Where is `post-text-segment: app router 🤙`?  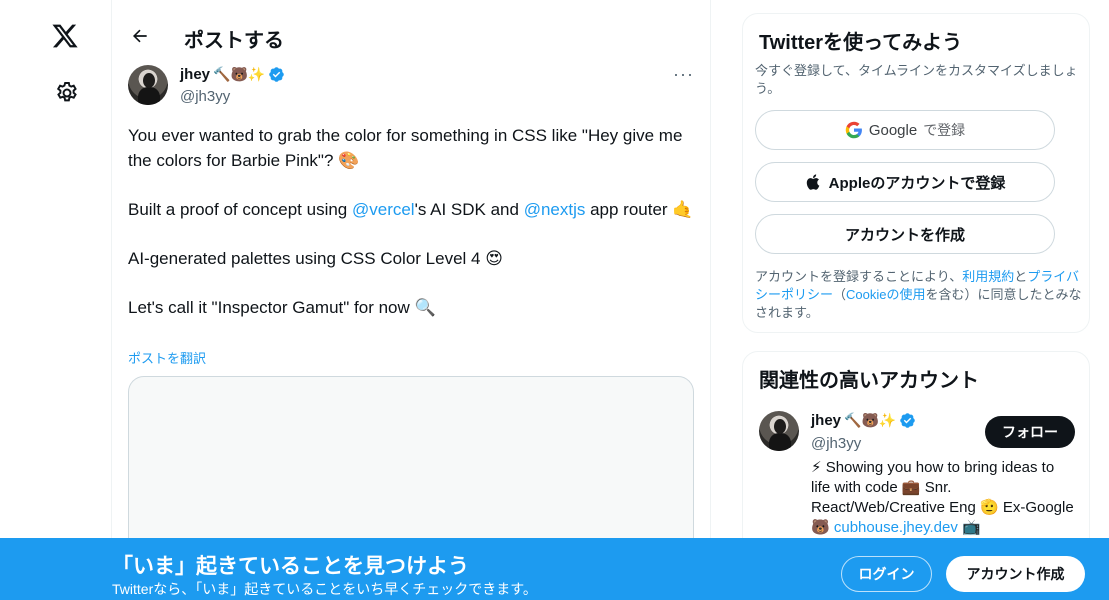 post-text-segment: app router 🤙 is located at coordinates (639, 209).